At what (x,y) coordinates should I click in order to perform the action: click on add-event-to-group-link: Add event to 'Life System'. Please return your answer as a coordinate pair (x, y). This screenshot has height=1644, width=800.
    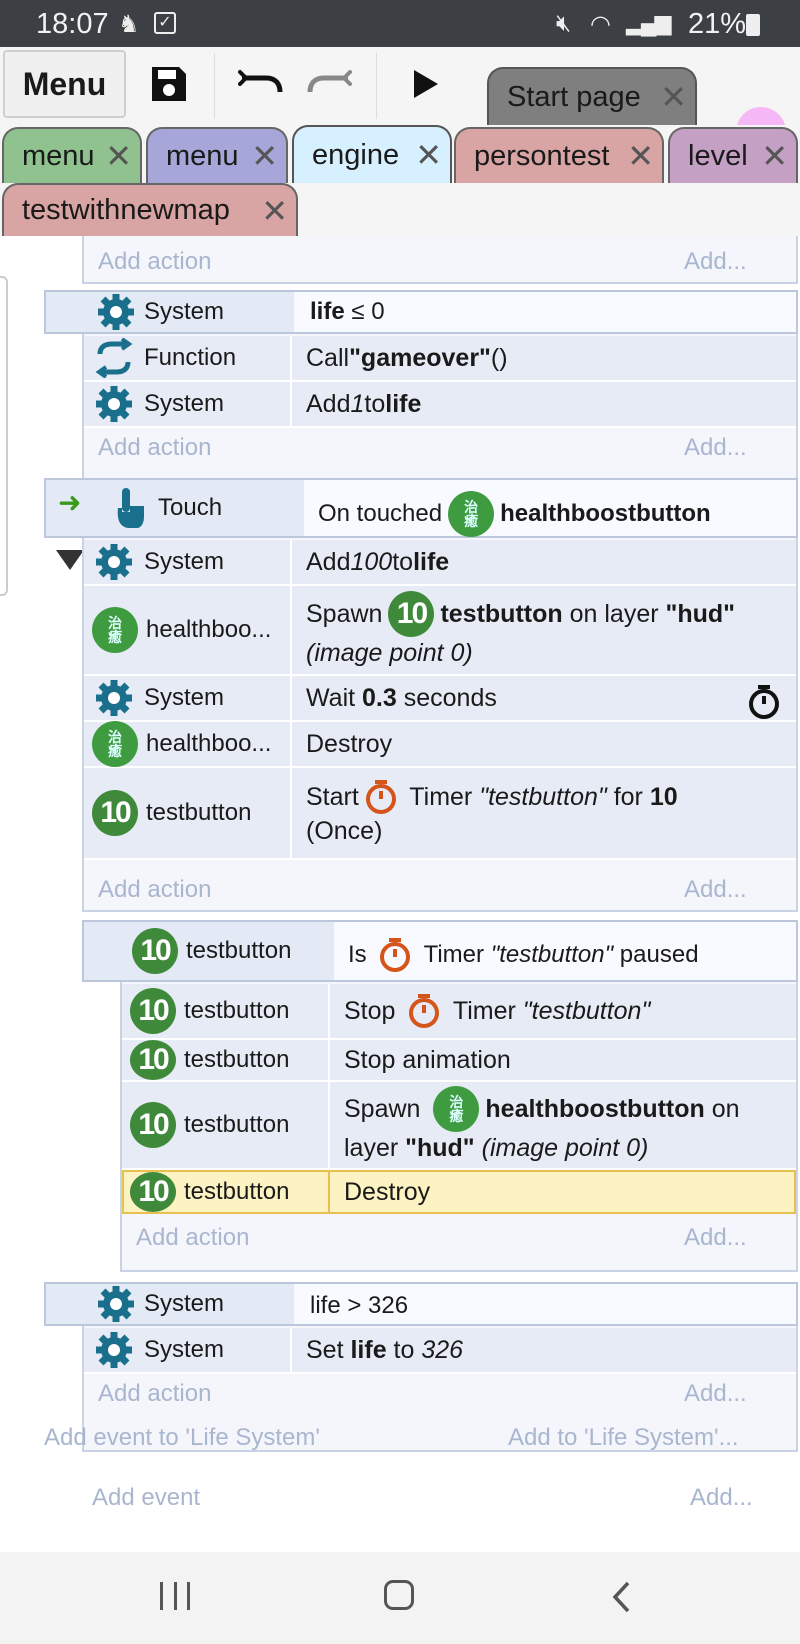
    Looking at the image, I should click on (182, 1438).